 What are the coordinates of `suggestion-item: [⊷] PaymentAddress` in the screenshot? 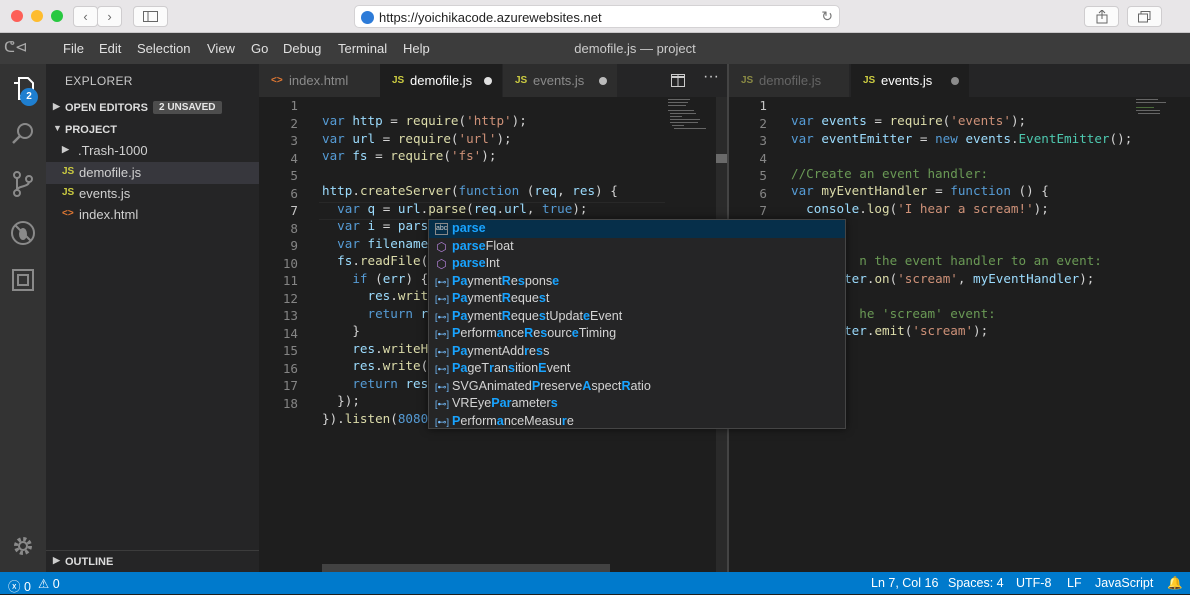 It's located at (637, 352).